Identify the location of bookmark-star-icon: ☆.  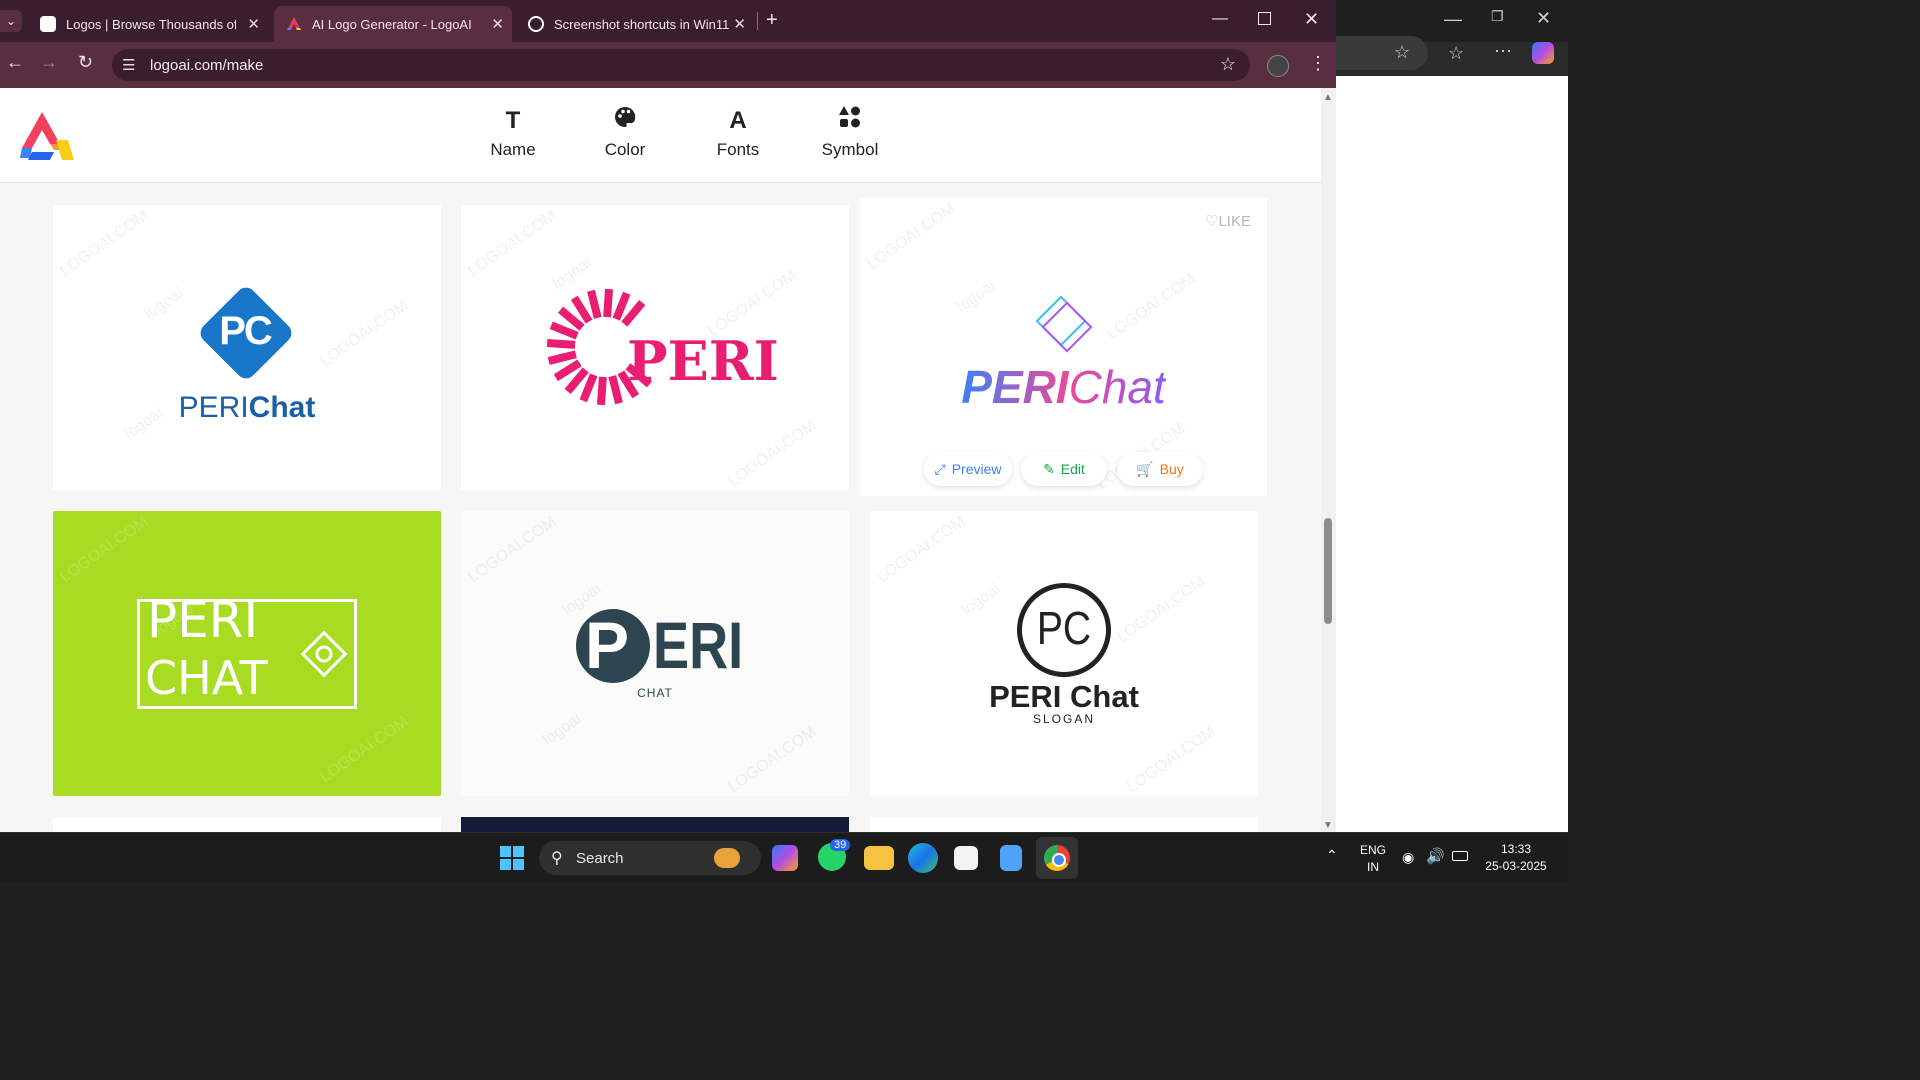
(1228, 64).